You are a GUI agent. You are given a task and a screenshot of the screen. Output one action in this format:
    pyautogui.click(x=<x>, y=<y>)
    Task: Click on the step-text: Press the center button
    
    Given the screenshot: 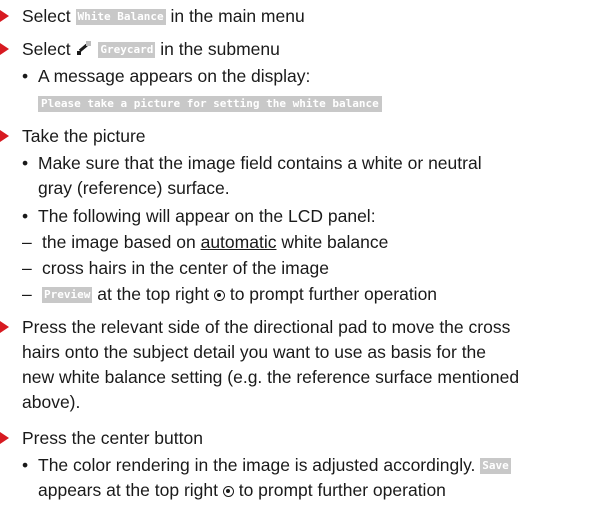 What is the action you would take?
    pyautogui.click(x=112, y=438)
    